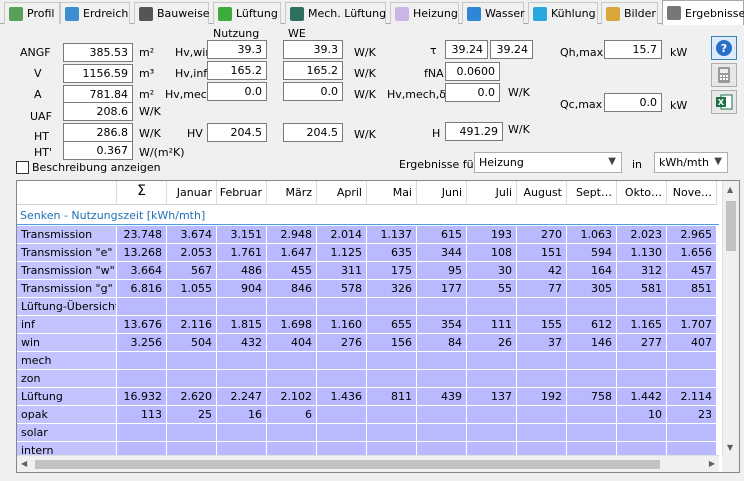  What do you see at coordinates (442, 325) in the screenshot?
I see `table-cell: 354` at bounding box center [442, 325].